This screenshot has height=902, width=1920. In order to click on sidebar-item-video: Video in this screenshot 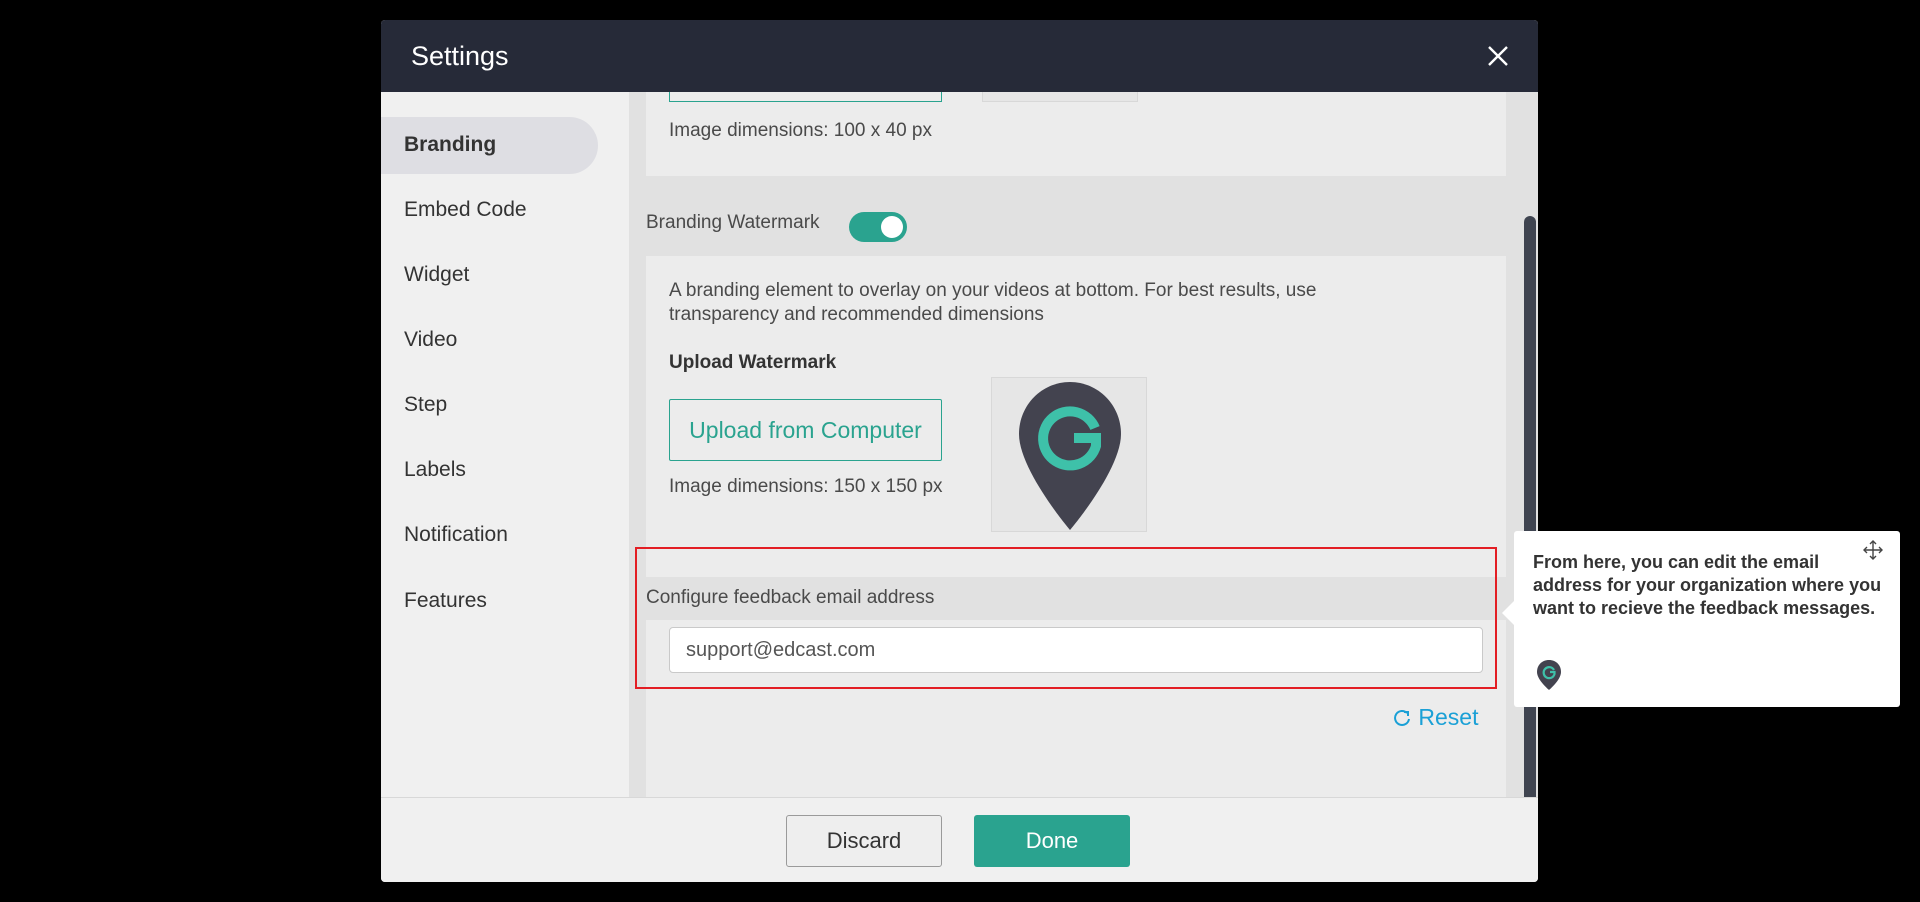, I will do `click(489, 340)`.